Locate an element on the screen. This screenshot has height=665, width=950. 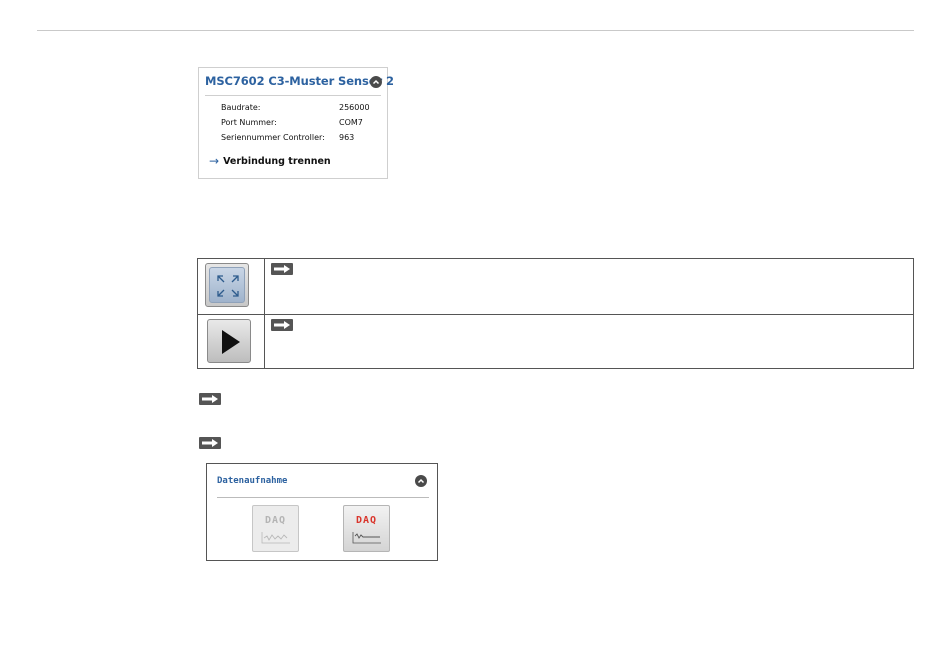
fullscreen-icon is located at coordinates (227, 285).